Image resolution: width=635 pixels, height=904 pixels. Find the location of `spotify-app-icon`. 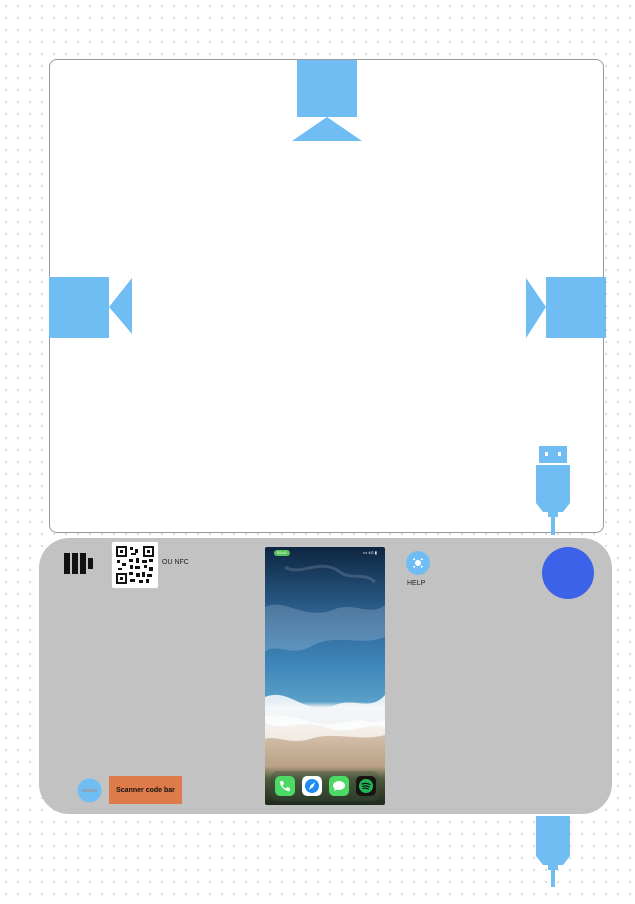

spotify-app-icon is located at coordinates (365, 786).